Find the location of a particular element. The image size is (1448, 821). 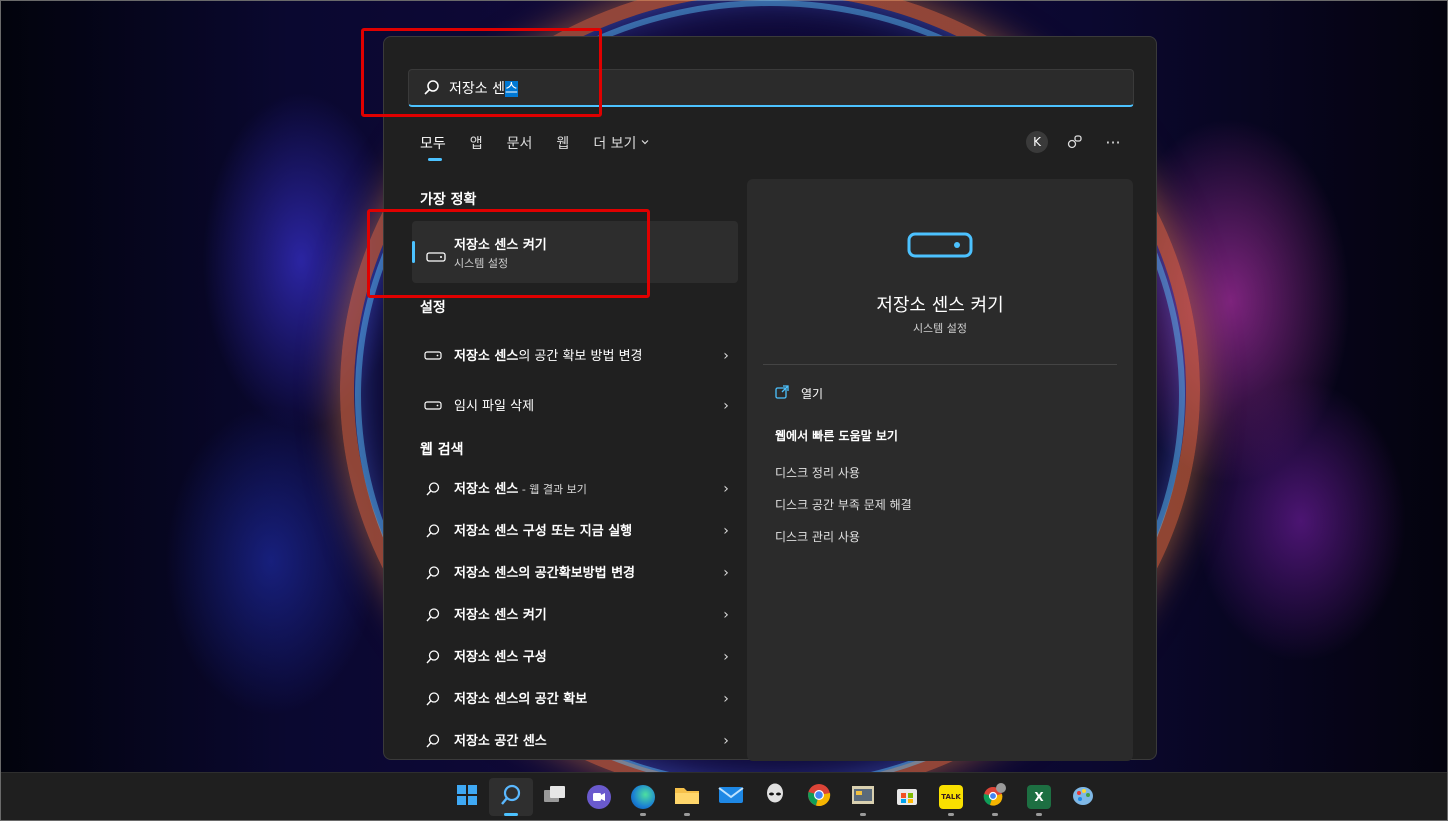

mail-button is located at coordinates (731, 797).